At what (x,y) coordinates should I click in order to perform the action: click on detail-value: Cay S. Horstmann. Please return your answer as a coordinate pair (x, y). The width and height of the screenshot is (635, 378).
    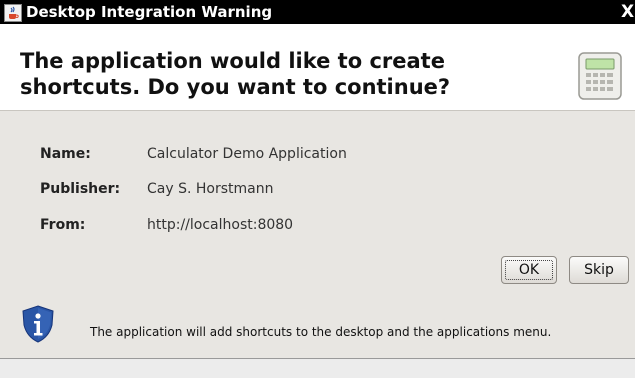
    Looking at the image, I should click on (210, 189).